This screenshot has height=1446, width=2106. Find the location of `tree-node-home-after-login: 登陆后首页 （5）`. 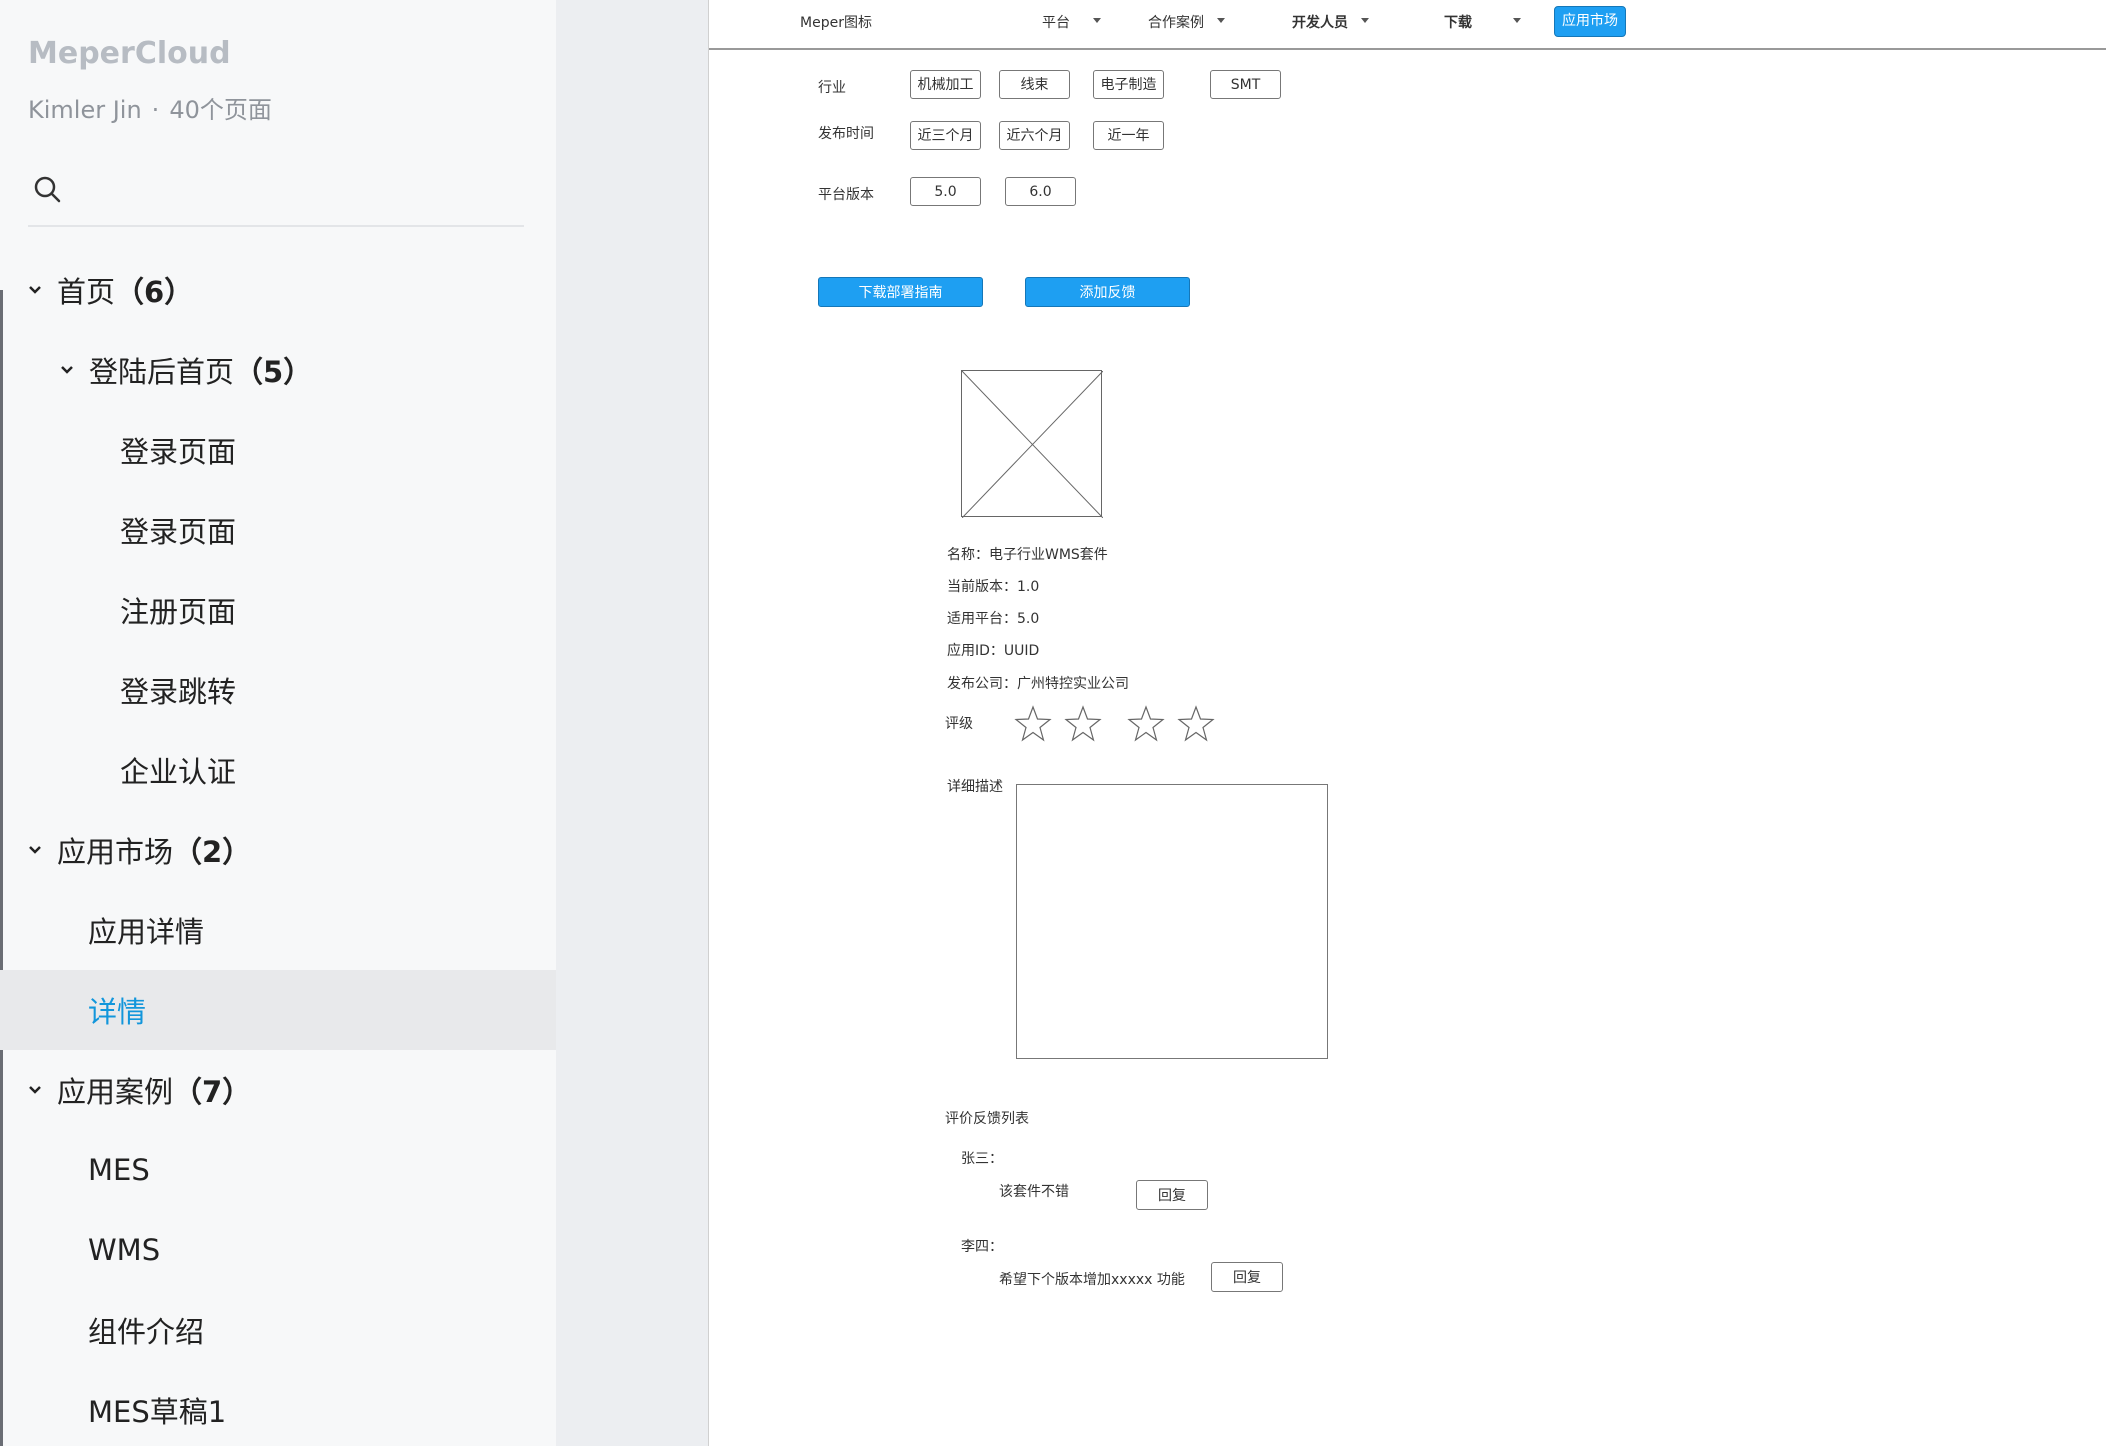

tree-node-home-after-login: 登陆后首页 （5） is located at coordinates (278, 370).